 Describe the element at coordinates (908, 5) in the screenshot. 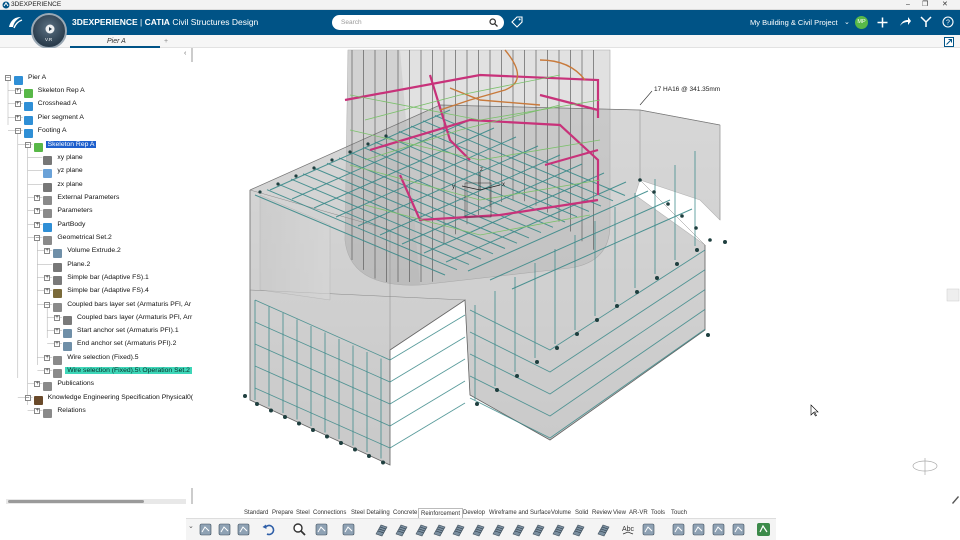

I see `minimize-button: –` at that location.